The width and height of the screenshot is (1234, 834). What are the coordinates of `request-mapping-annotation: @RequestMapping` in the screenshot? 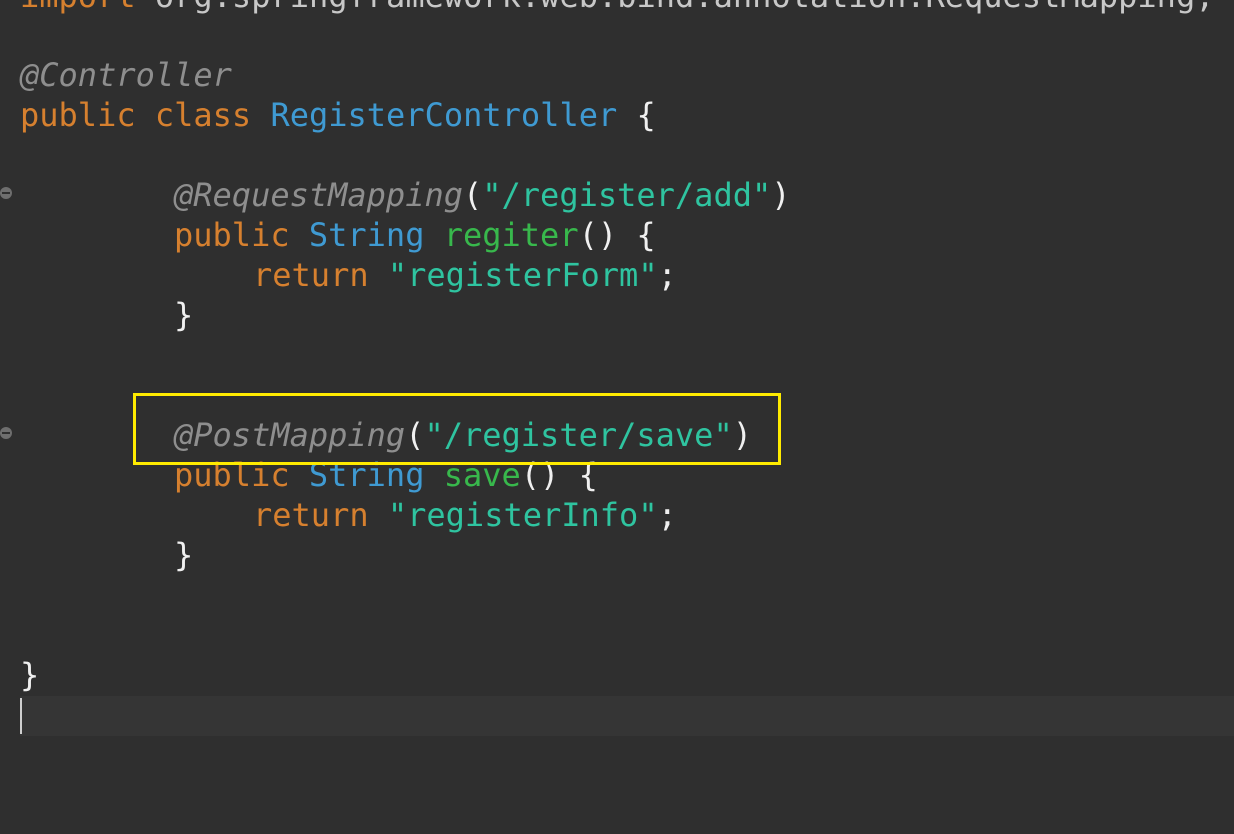 It's located at (318, 195).